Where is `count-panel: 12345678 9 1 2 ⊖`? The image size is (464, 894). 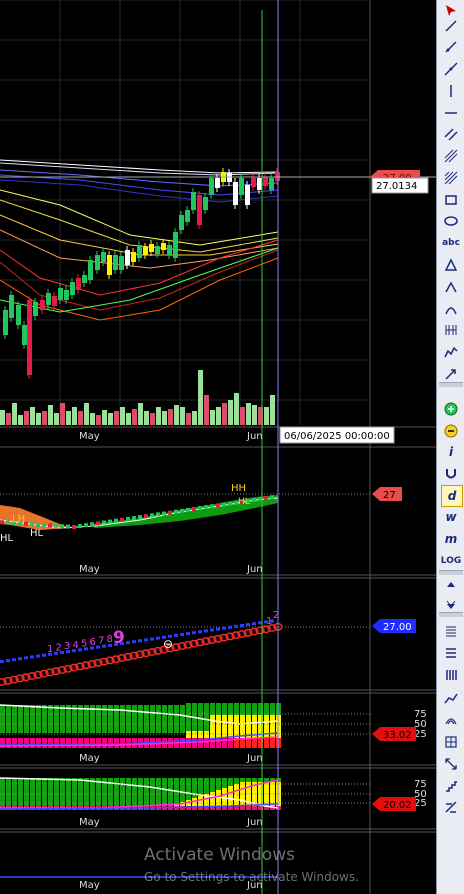 count-panel: 12345678 9 1 2 ⊖ is located at coordinates (185, 648).